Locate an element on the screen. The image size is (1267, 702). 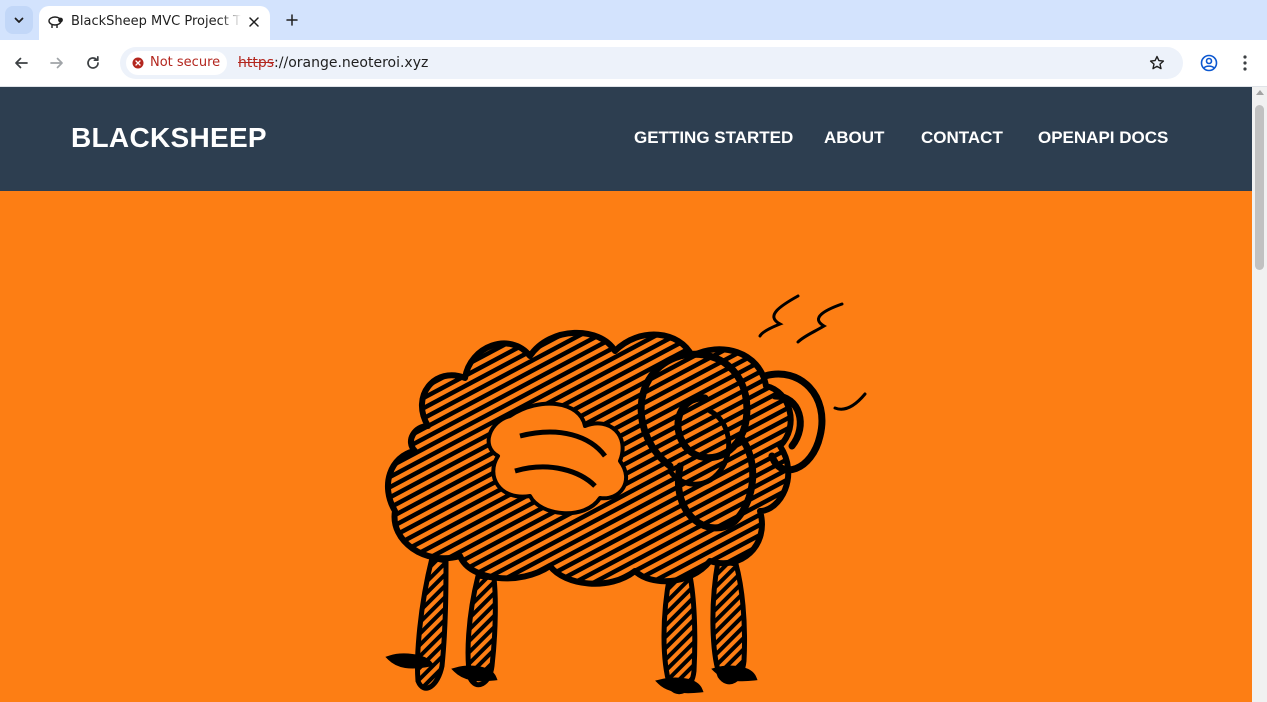
reload-icon is located at coordinates (93, 62).